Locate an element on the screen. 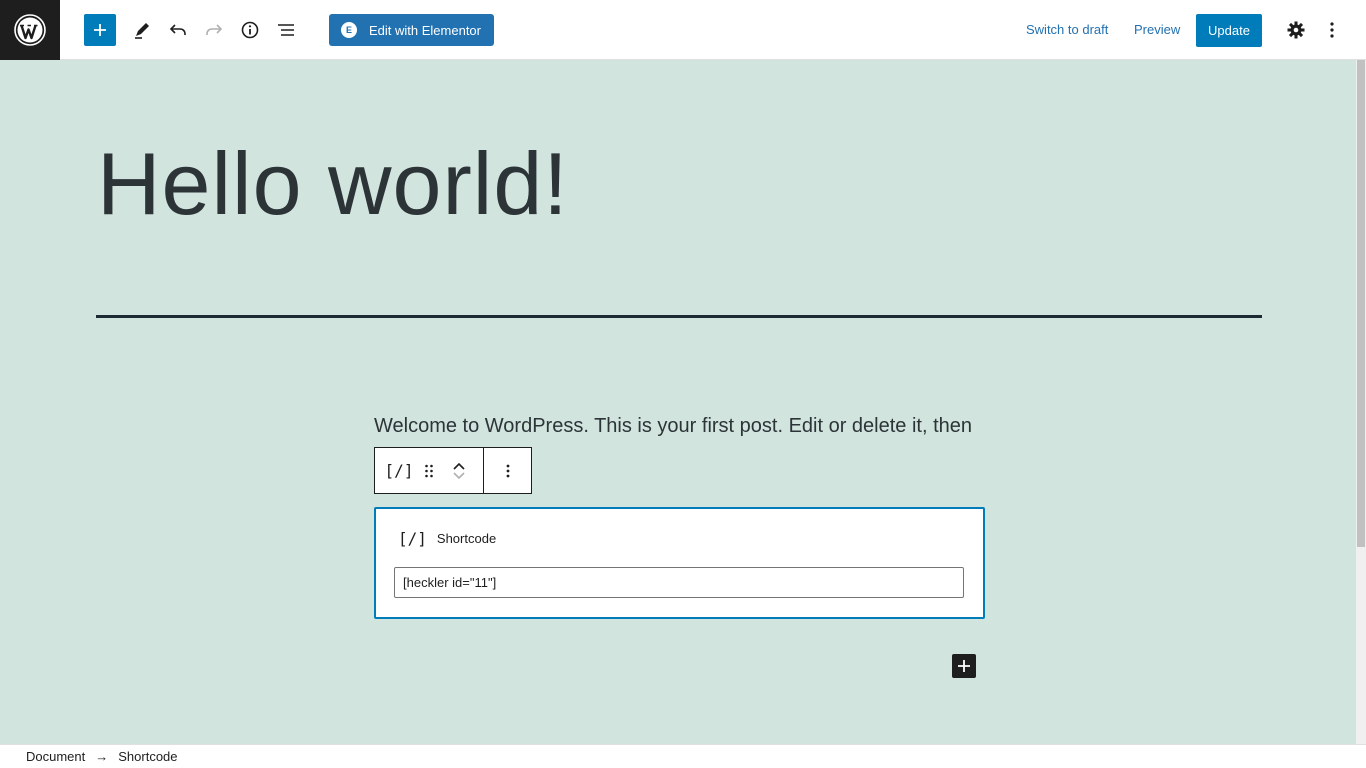 Image resolution: width=1366 pixels, height=768 pixels. block-toolbar-group-options is located at coordinates (507, 470).